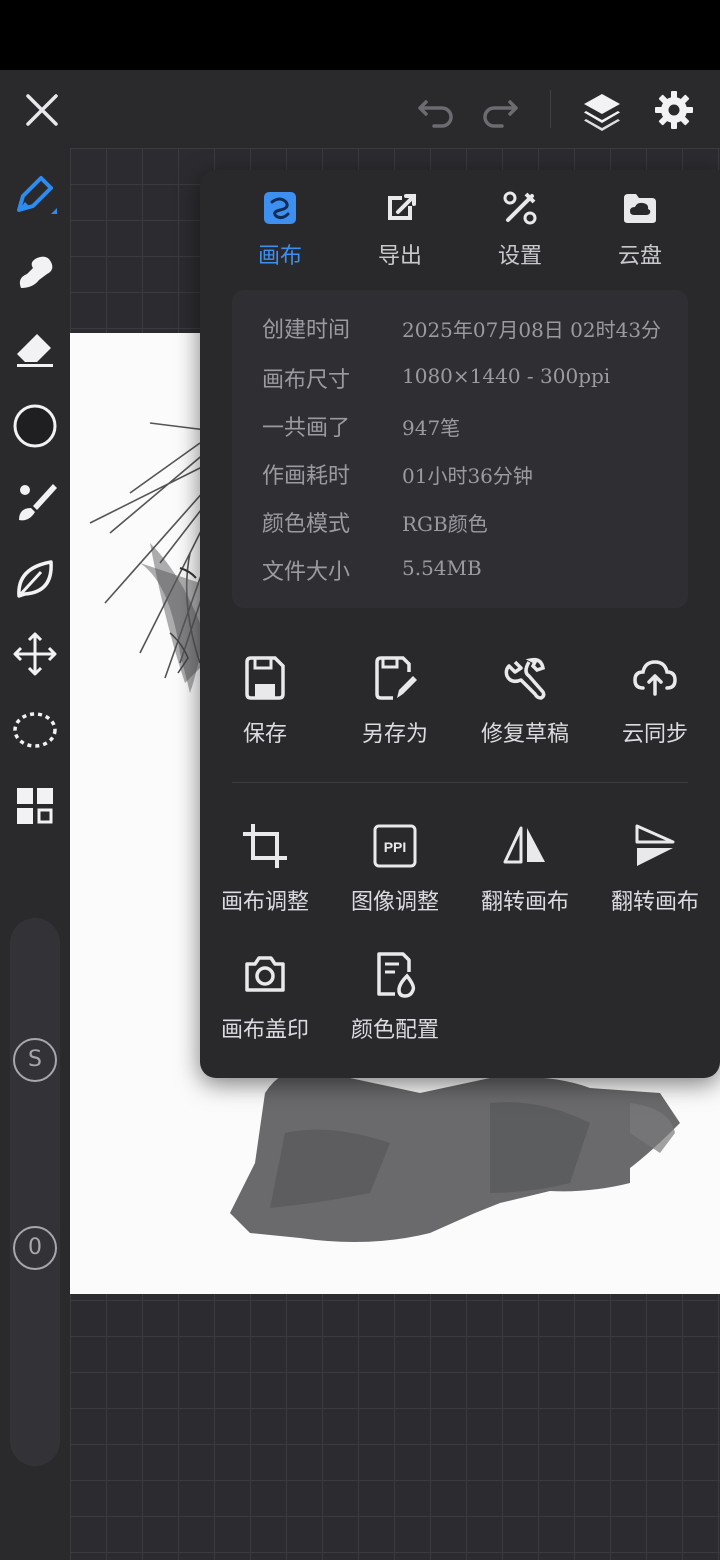 This screenshot has width=720, height=1560. Describe the element at coordinates (655, 678) in the screenshot. I see `cloud-sync-icon` at that location.